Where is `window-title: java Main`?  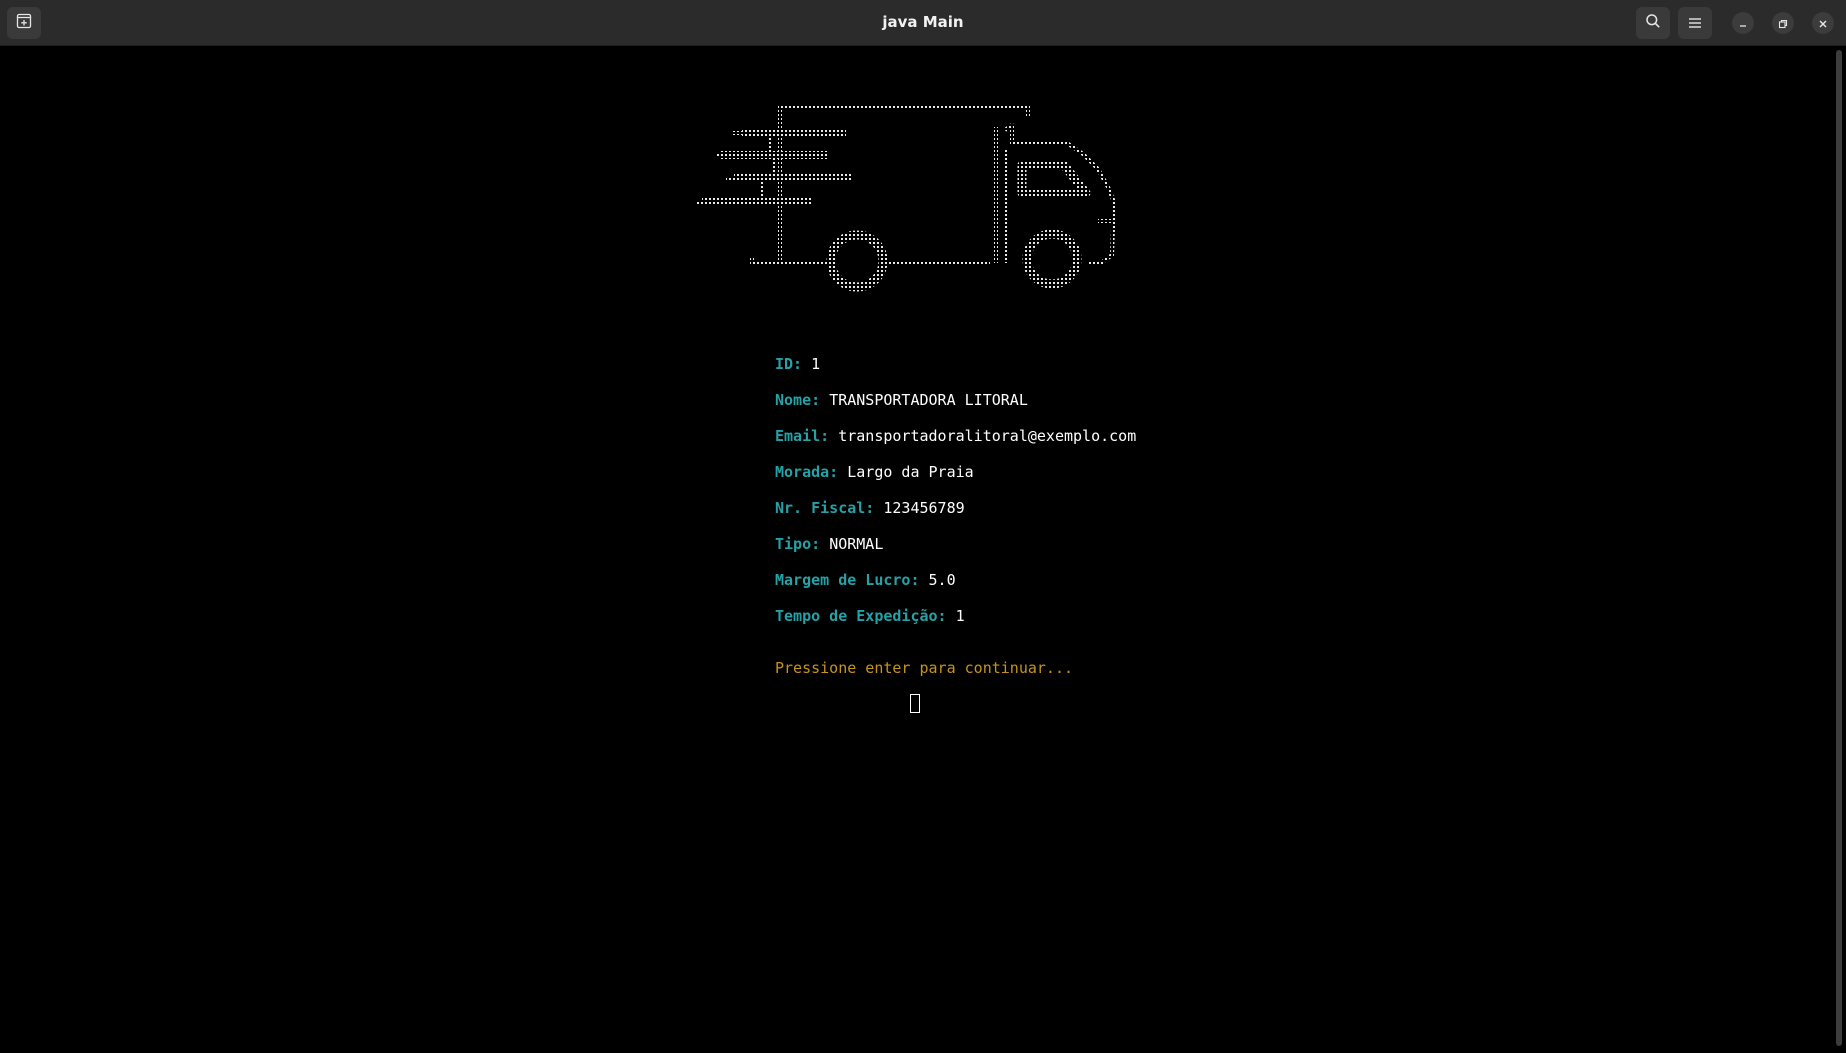
window-title: java Main is located at coordinates (923, 22).